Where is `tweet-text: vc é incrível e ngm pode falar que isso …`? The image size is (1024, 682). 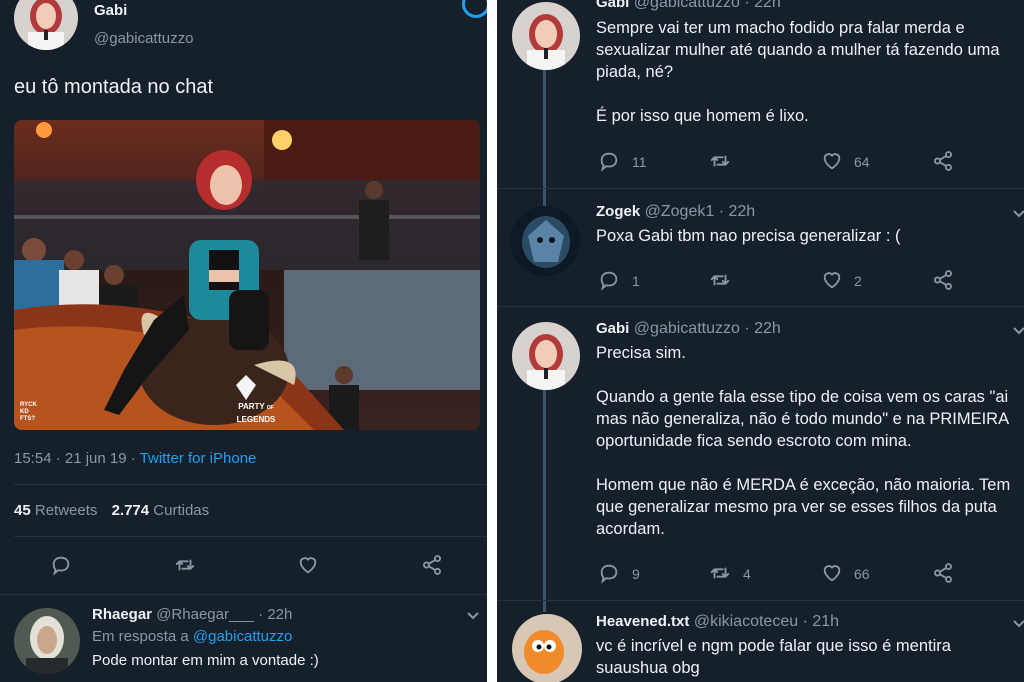
tweet-text: vc é incrível e ngm pode falar que isso … is located at coordinates (773, 657).